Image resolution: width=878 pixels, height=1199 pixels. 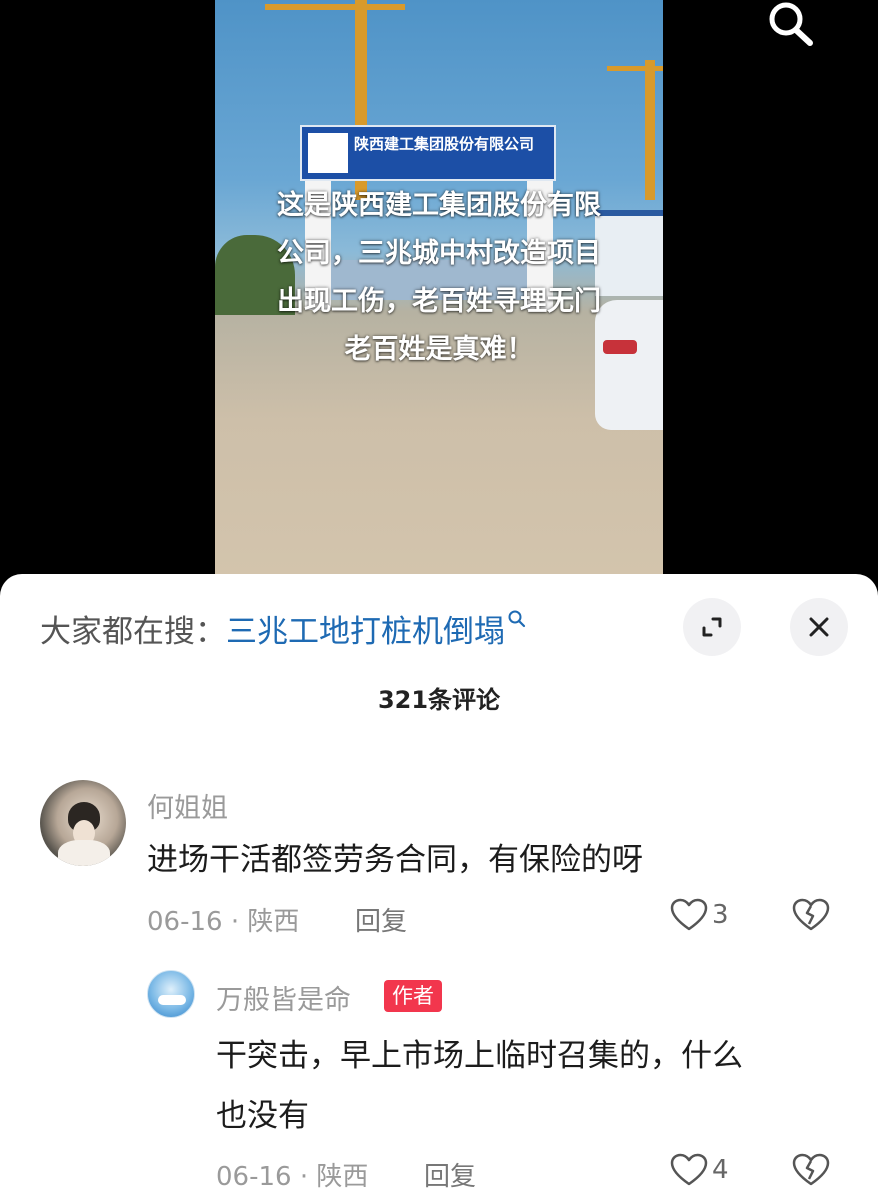 I want to click on comment-text: 干突击，早上市场上临时召集的，什么 也没有, so click(x=531, y=1086).